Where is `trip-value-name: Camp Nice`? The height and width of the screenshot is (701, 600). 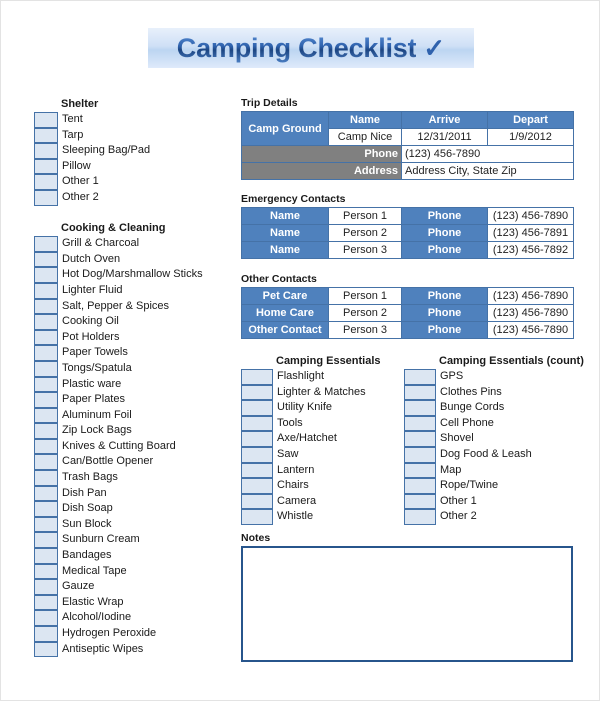 trip-value-name: Camp Nice is located at coordinates (365, 137).